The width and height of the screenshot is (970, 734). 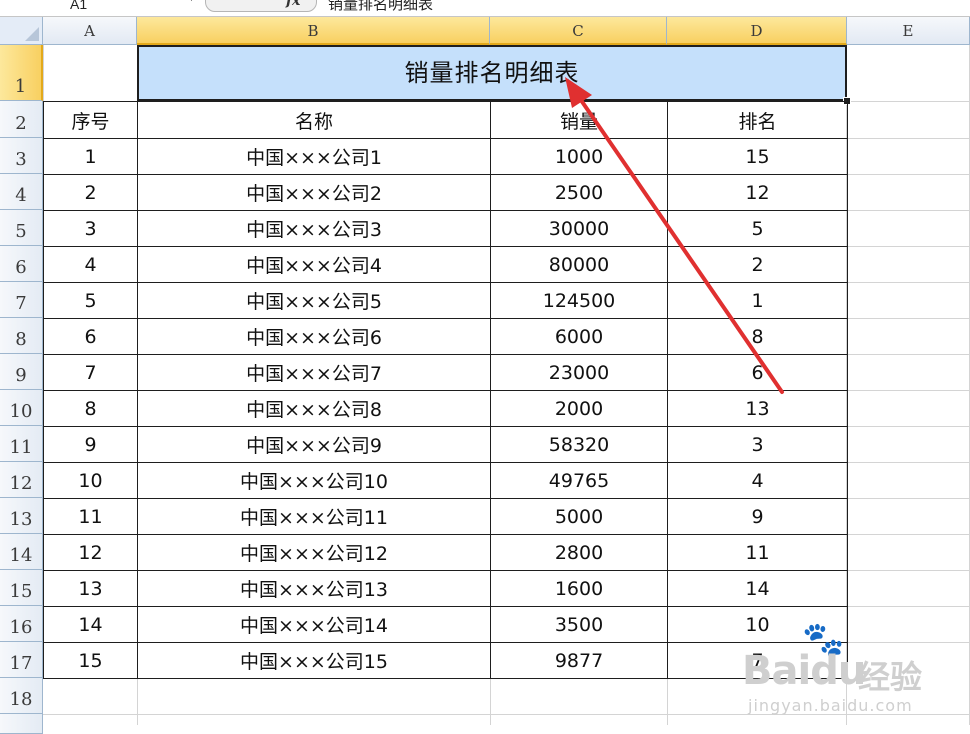 What do you see at coordinates (21, 444) in the screenshot?
I see `row-header: 11` at bounding box center [21, 444].